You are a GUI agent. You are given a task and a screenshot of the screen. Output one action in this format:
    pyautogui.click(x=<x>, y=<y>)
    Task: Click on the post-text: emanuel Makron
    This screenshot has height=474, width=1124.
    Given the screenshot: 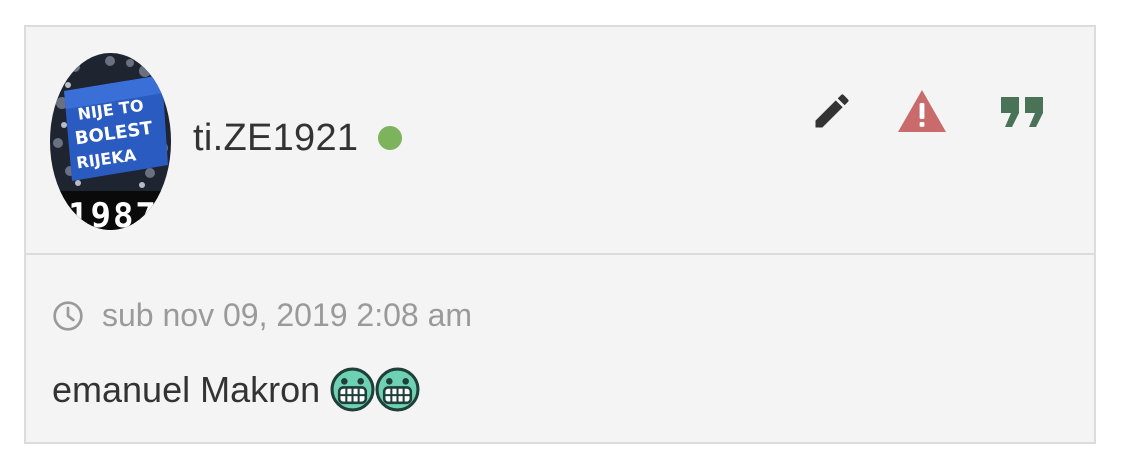 What is the action you would take?
    pyautogui.click(x=186, y=389)
    